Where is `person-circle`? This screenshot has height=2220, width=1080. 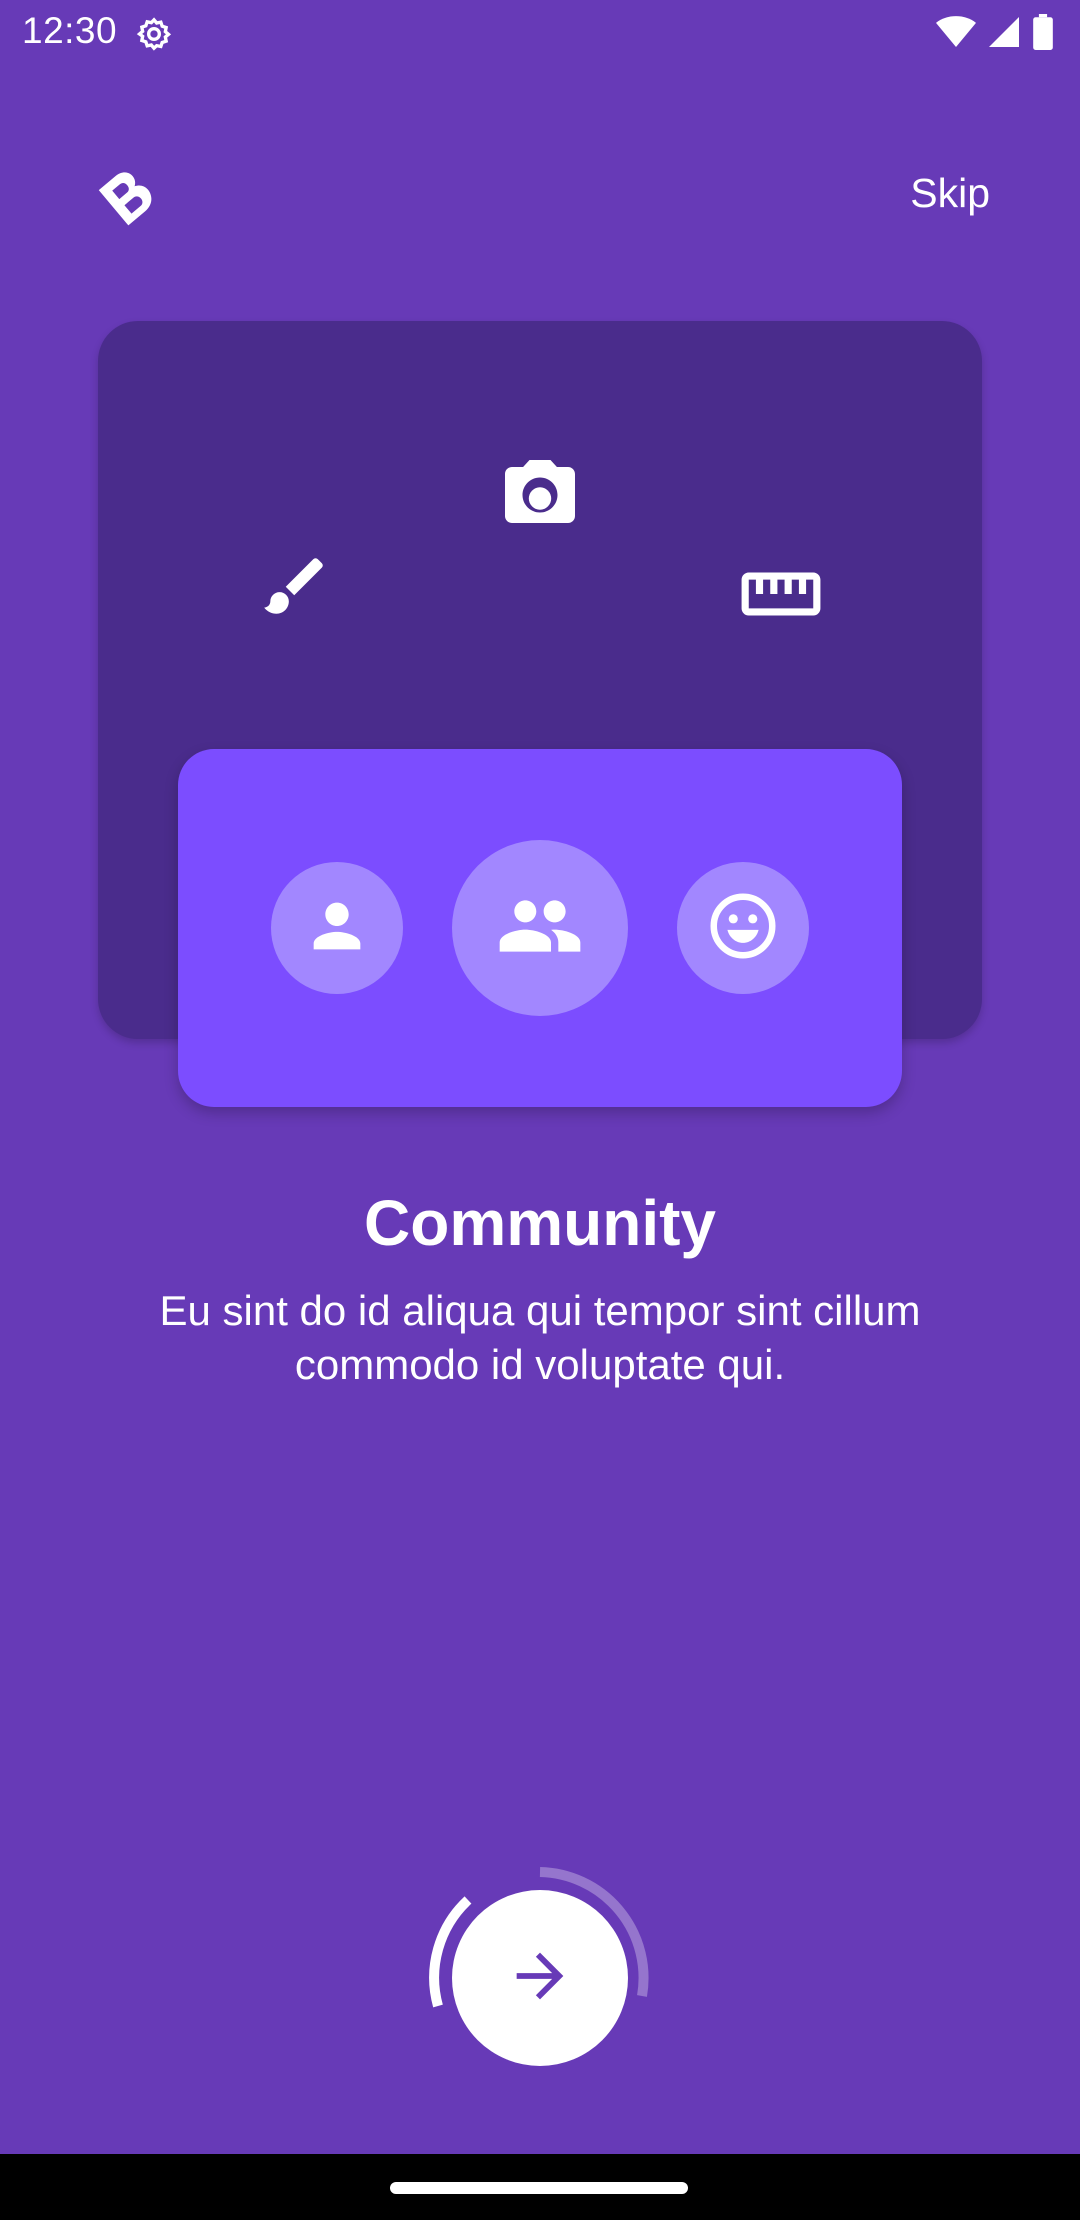
person-circle is located at coordinates (337, 928).